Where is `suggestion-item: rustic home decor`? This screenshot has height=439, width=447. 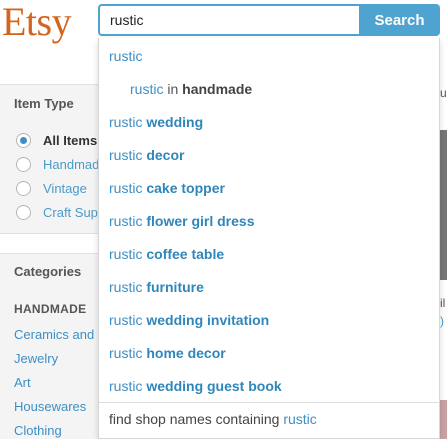 suggestion-item: rustic home decor is located at coordinates (167, 353).